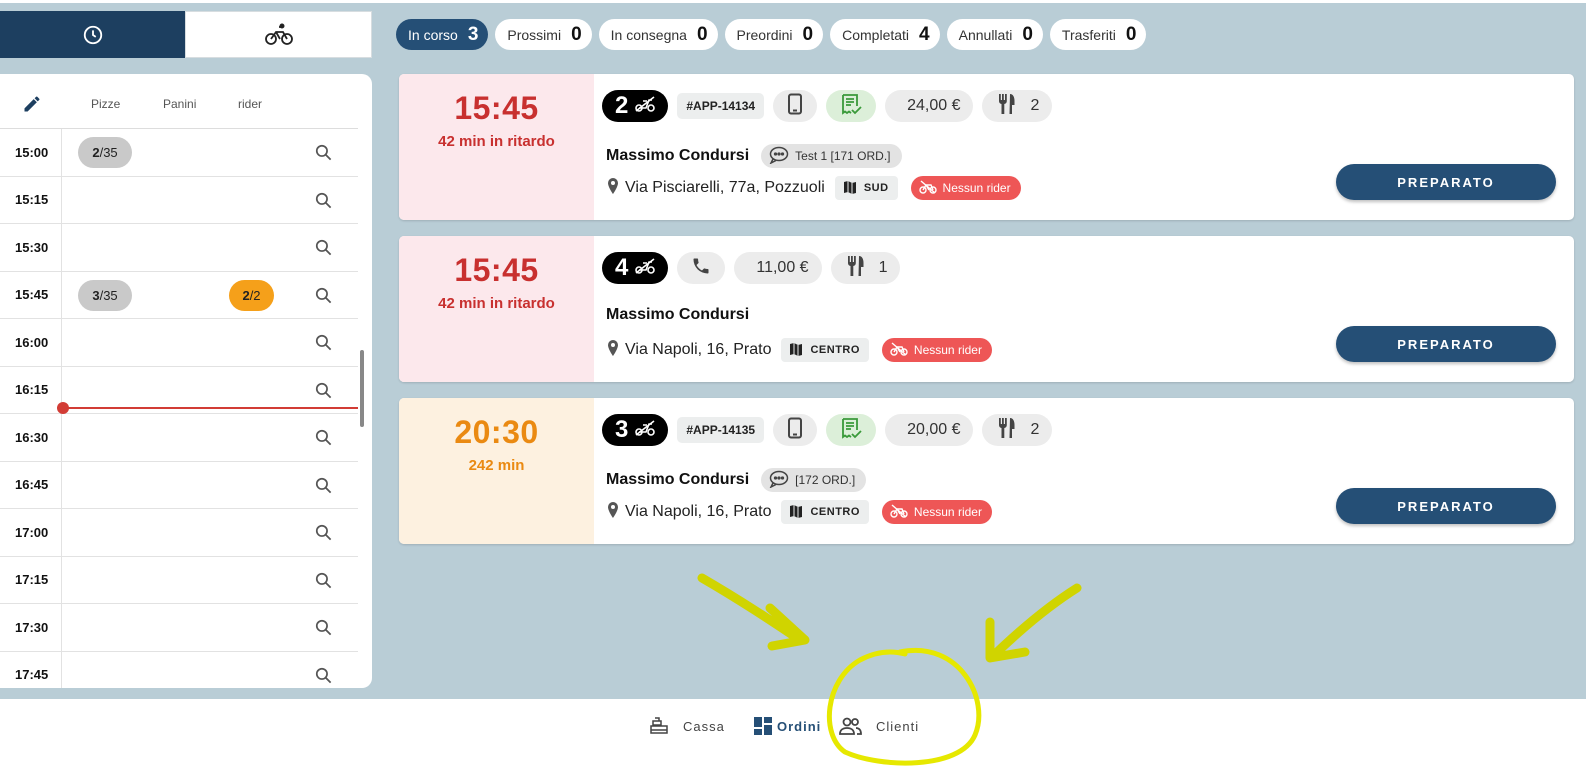  Describe the element at coordinates (496, 432) in the screenshot. I see `order-time: 20:30` at that location.